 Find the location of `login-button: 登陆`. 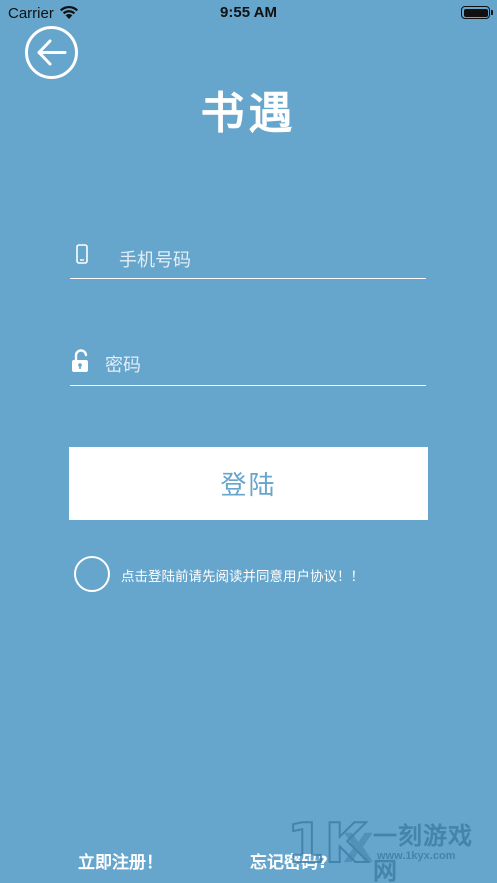

login-button: 登陆 is located at coordinates (248, 483).